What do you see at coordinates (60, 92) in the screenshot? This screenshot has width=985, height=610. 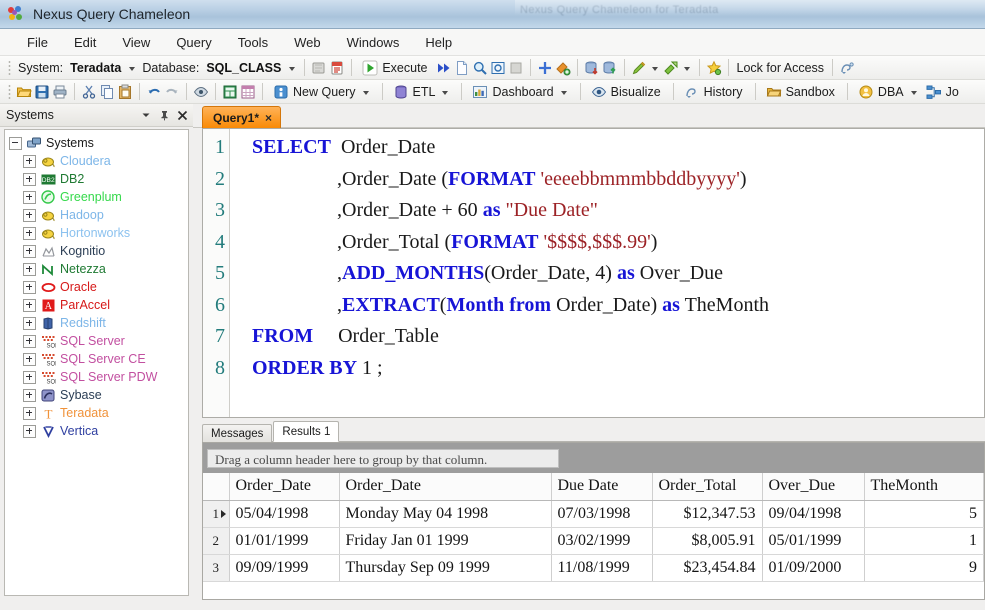 I see `print-icon` at bounding box center [60, 92].